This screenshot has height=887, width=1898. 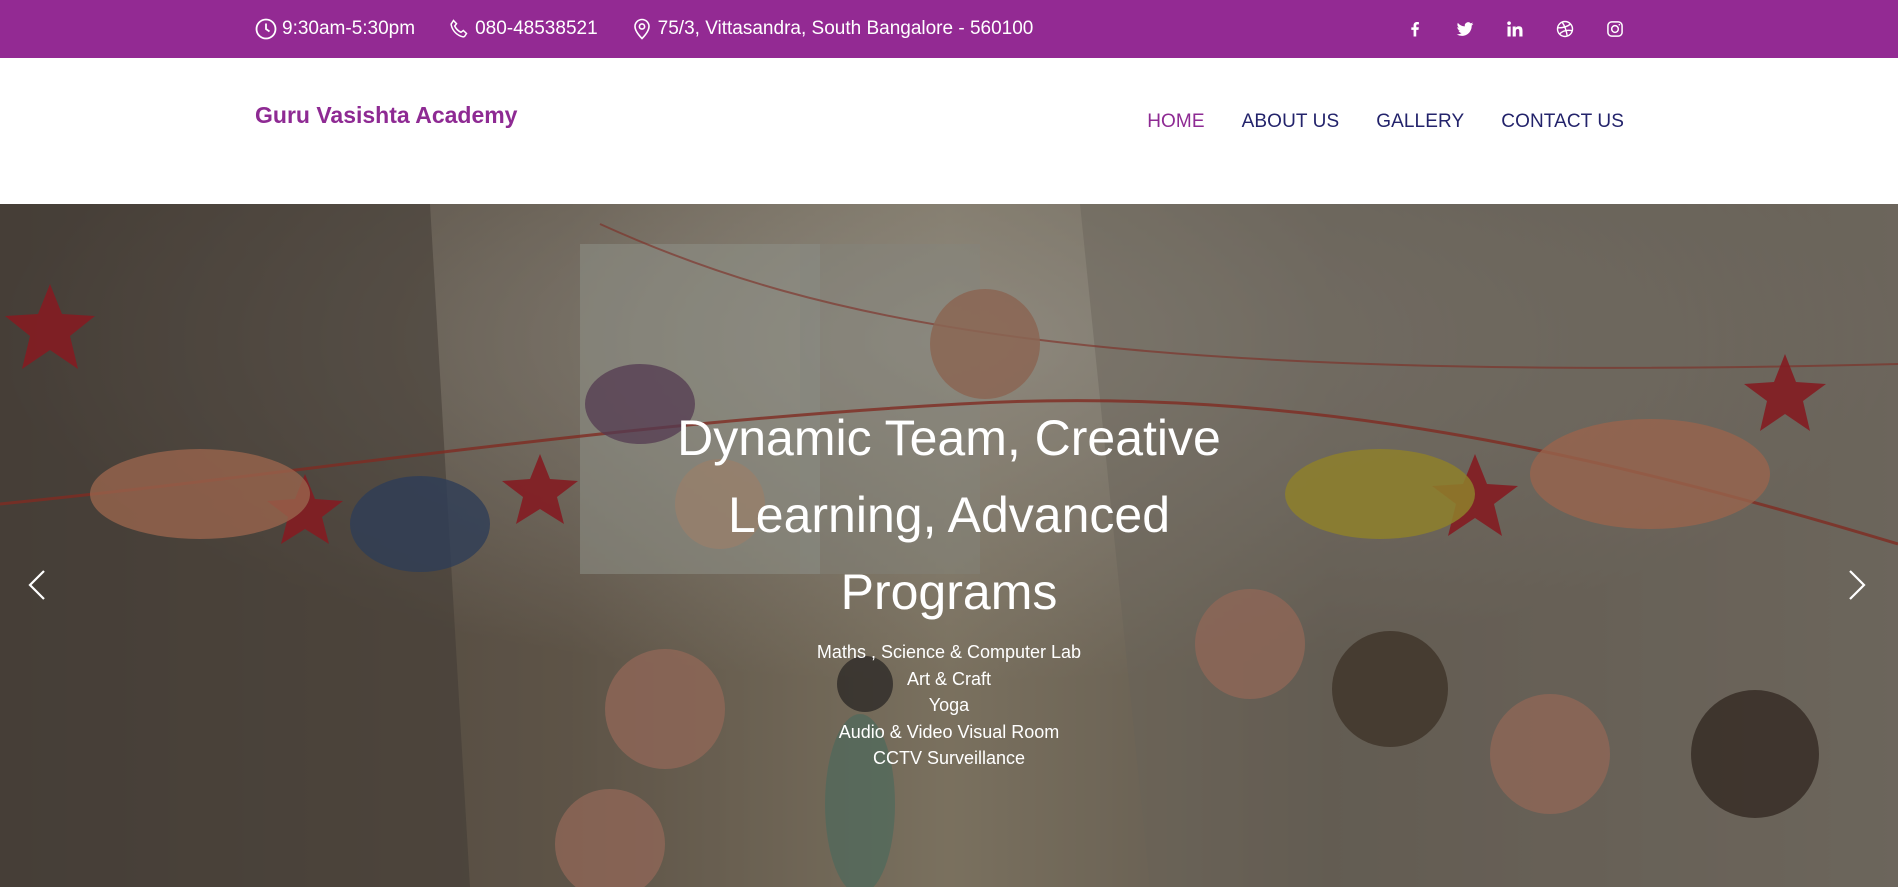 I want to click on dribbble-icon, so click(x=1565, y=29).